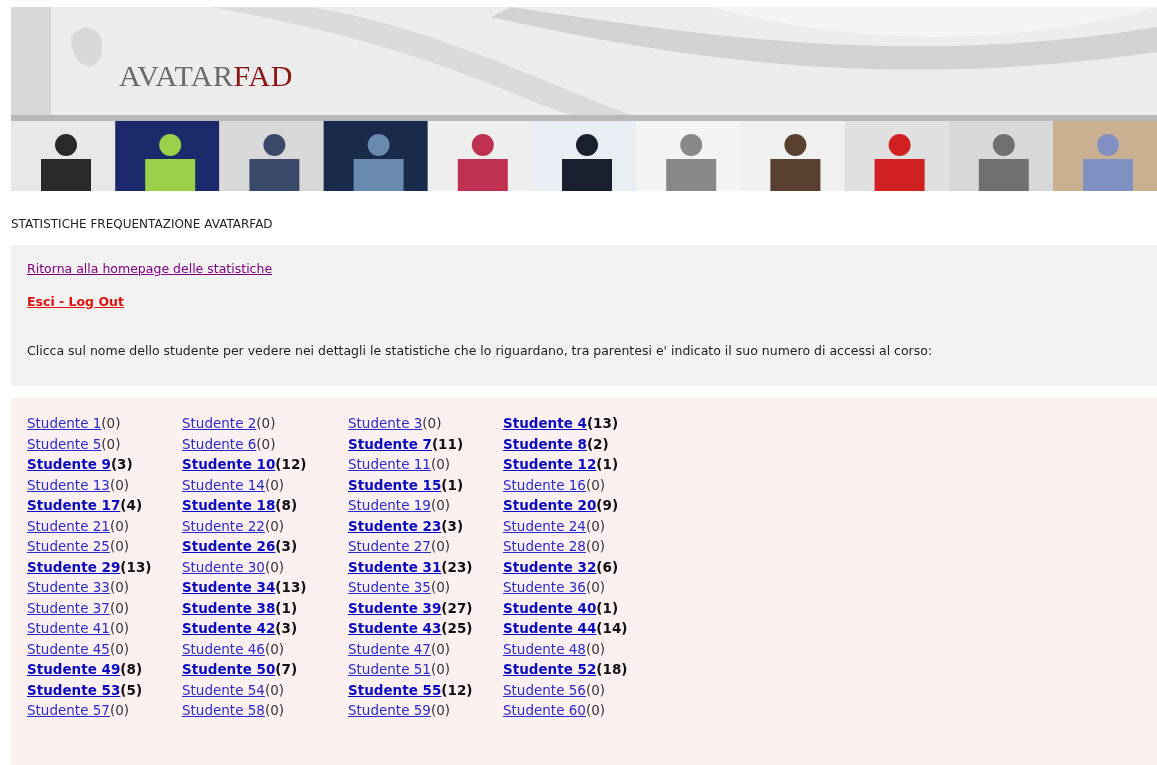 The height and width of the screenshot is (765, 1157). Describe the element at coordinates (142, 224) in the screenshot. I see `page-title: STATISTICHE FREQUENTAZIONE AVATARFAD` at that location.